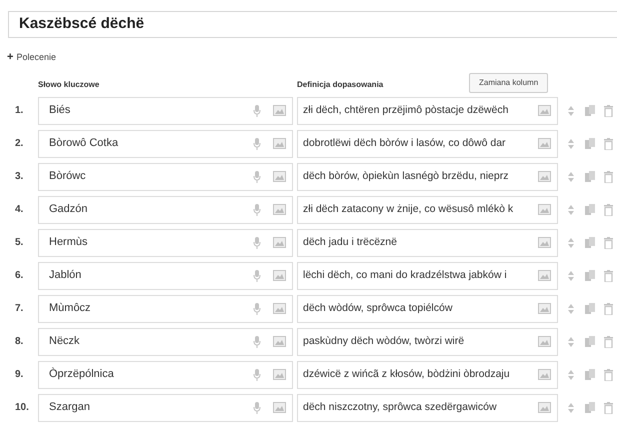 This screenshot has height=434, width=617. What do you see at coordinates (36, 57) in the screenshot?
I see `instruction-link: Polecenie` at bounding box center [36, 57].